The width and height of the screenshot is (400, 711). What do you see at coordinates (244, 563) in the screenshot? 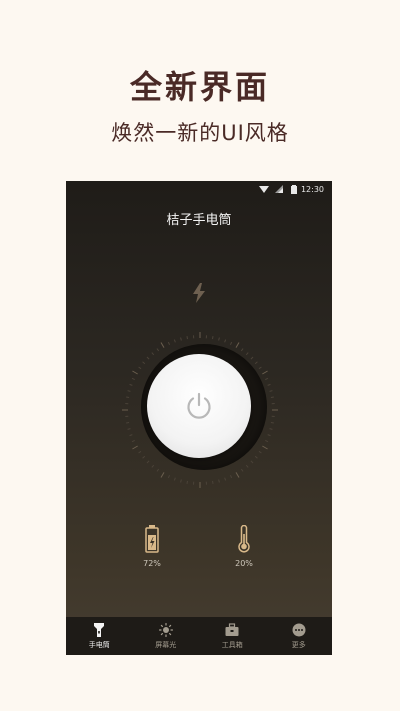
I see `temperature-value: 20%` at bounding box center [244, 563].